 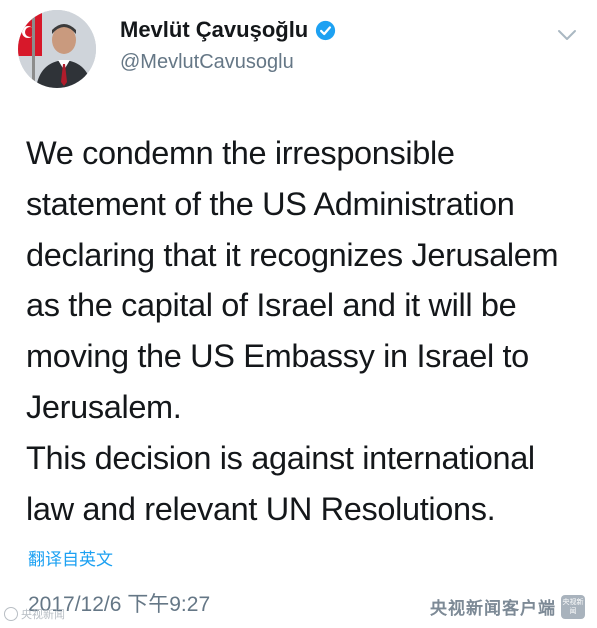 What do you see at coordinates (240, 153) in the screenshot?
I see `tweet-line: We condemn the irresponsible` at bounding box center [240, 153].